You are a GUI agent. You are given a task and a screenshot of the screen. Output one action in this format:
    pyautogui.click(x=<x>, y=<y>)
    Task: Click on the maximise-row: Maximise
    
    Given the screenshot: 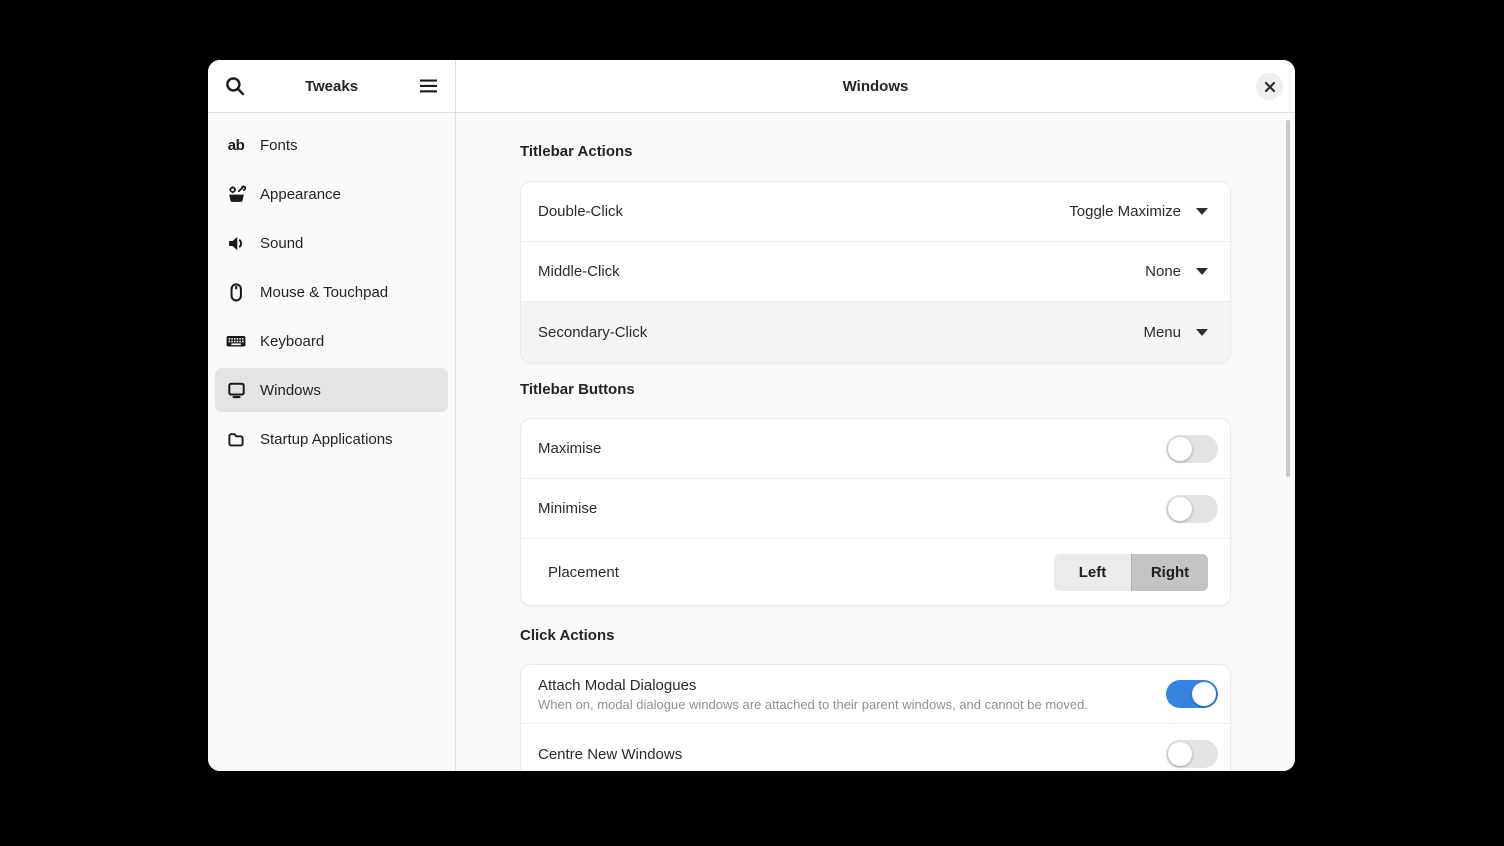 What is the action you would take?
    pyautogui.click(x=875, y=449)
    